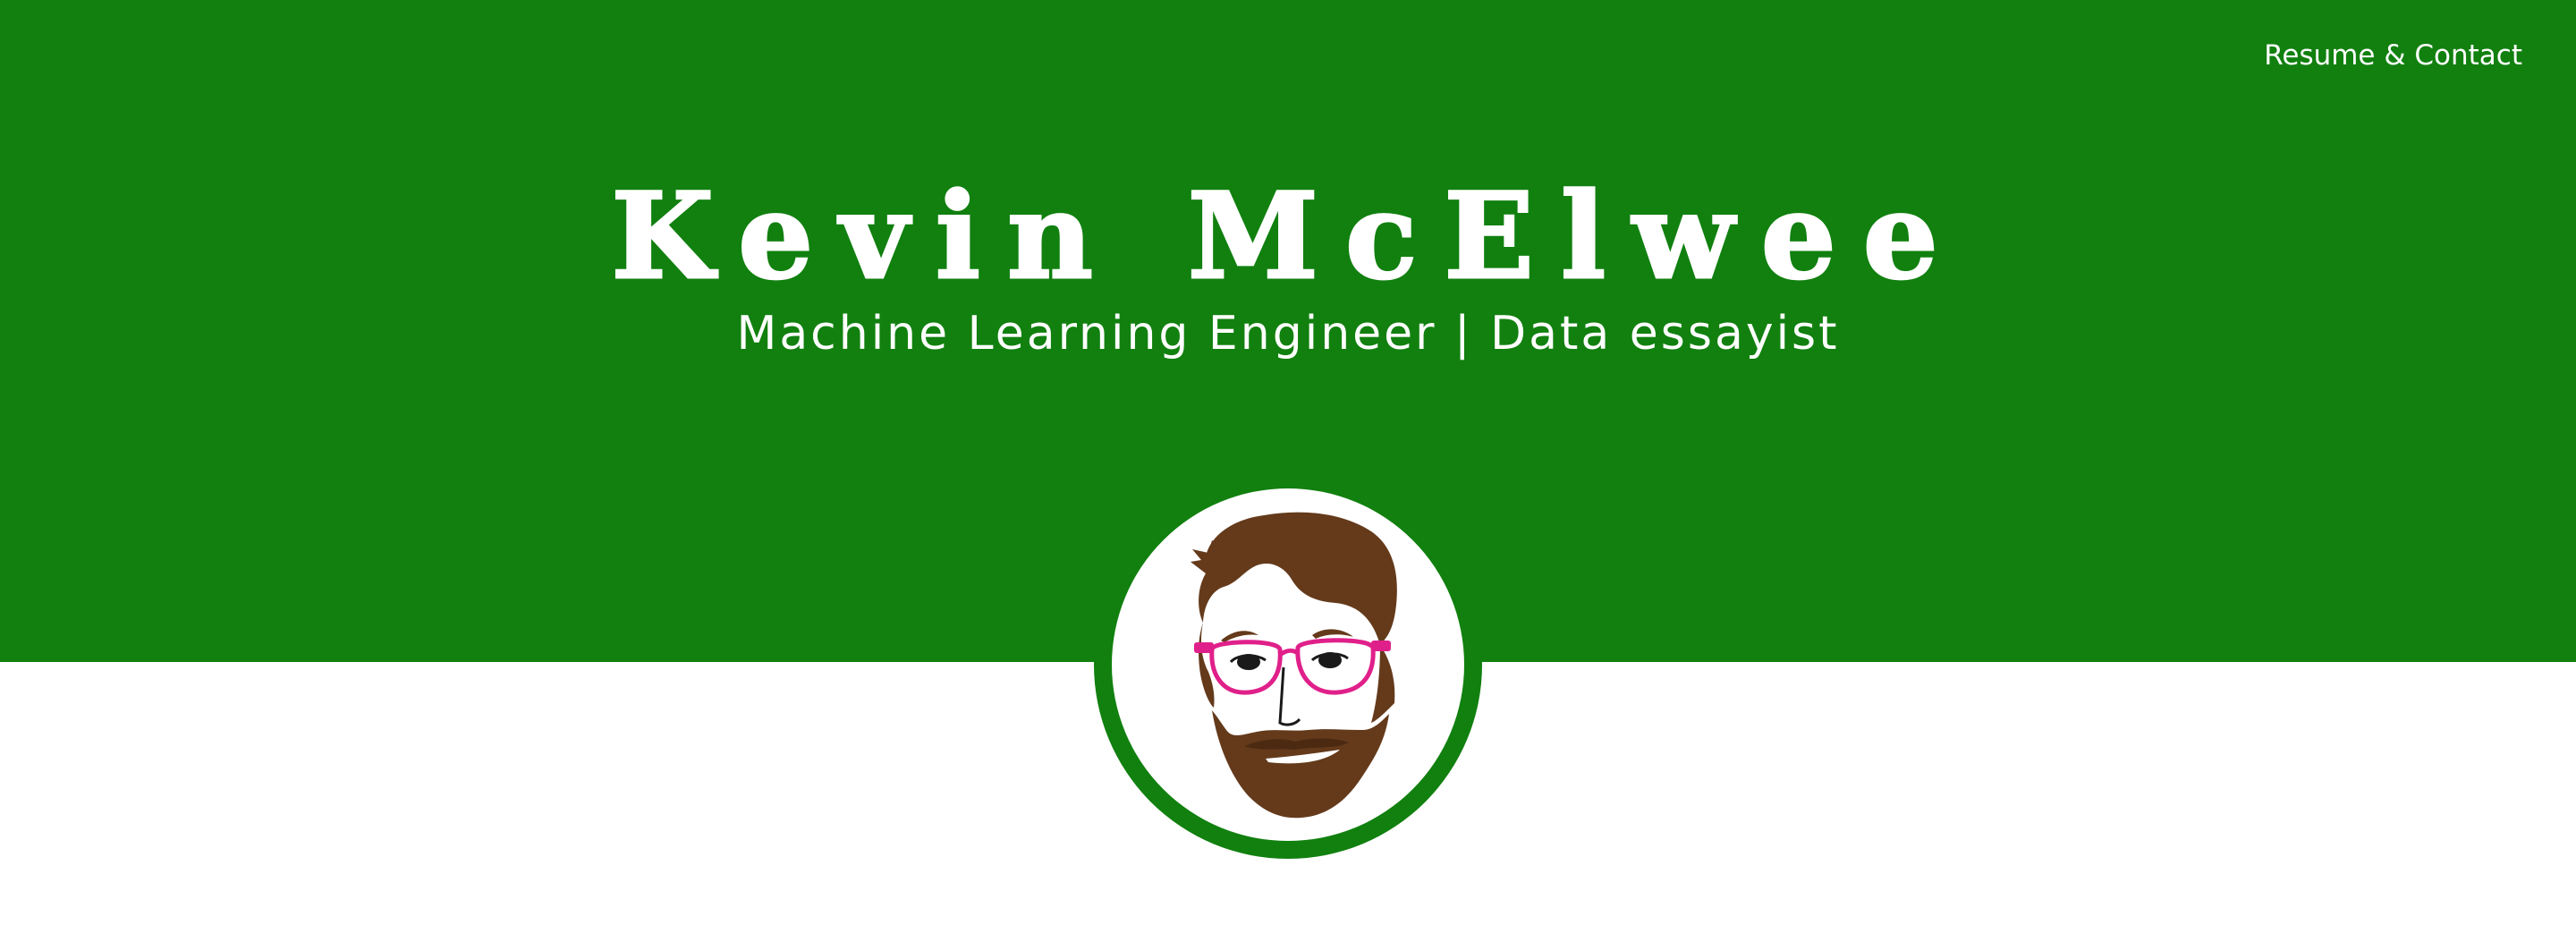  I want to click on avatar, so click(1288, 665).